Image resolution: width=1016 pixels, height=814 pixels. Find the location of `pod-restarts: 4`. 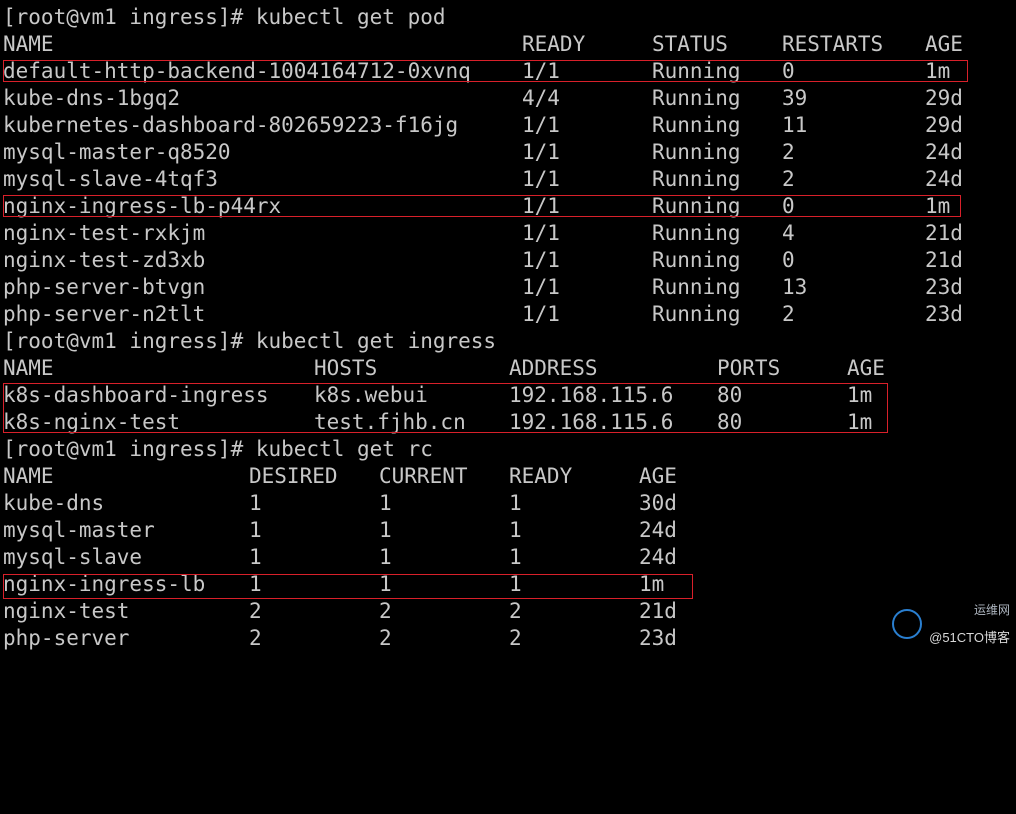

pod-restarts: 4 is located at coordinates (788, 233).